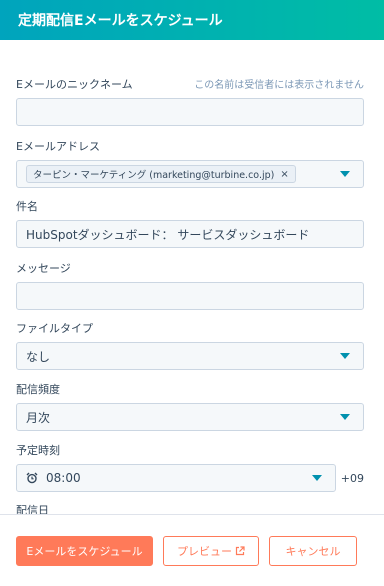 This screenshot has height=586, width=384. I want to click on nickname-field-group: Eメールのニックネーム この名前は受信者には表示されません, so click(190, 101).